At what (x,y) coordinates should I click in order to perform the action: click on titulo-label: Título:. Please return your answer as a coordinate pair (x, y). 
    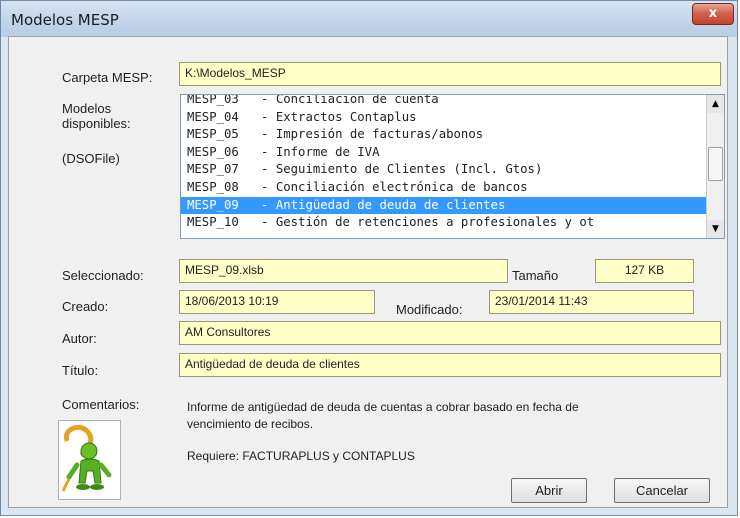
    Looking at the image, I should click on (80, 370).